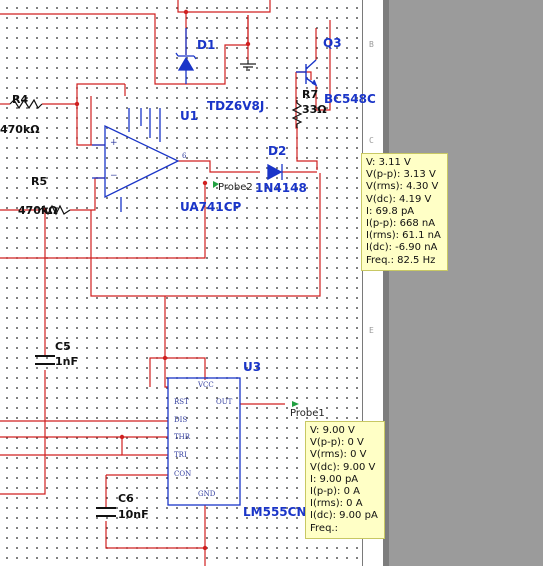  I want to click on d1-ref: D1, so click(206, 45).